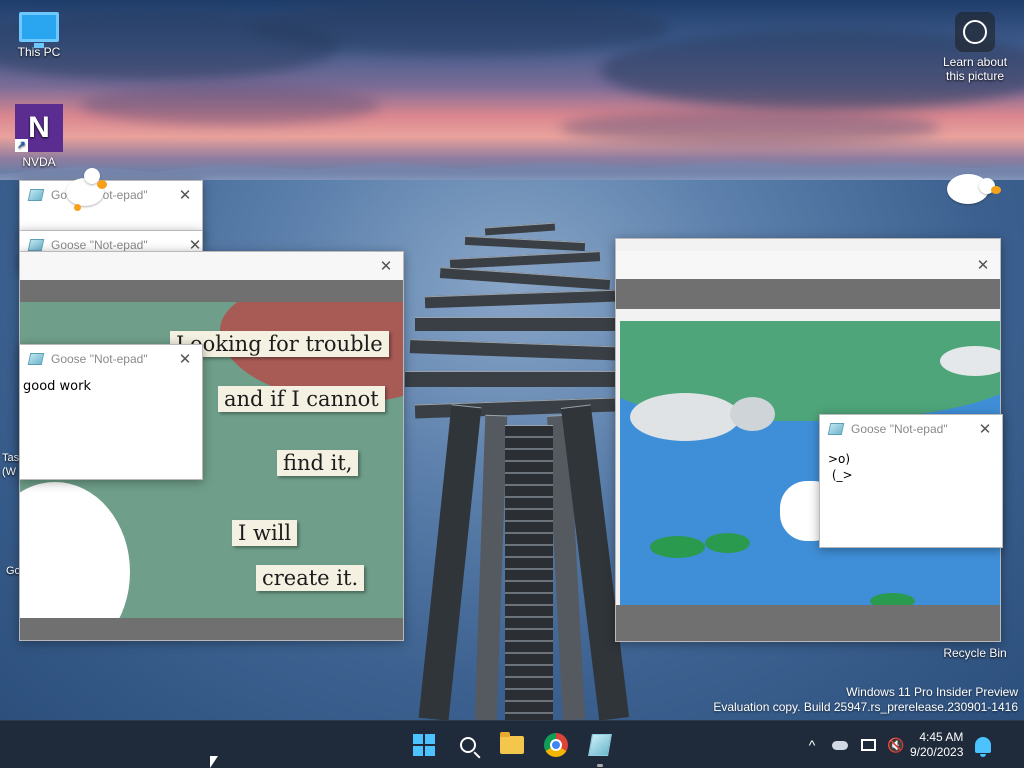 The height and width of the screenshot is (768, 1024). I want to click on meme-line-5: create it., so click(310, 578).